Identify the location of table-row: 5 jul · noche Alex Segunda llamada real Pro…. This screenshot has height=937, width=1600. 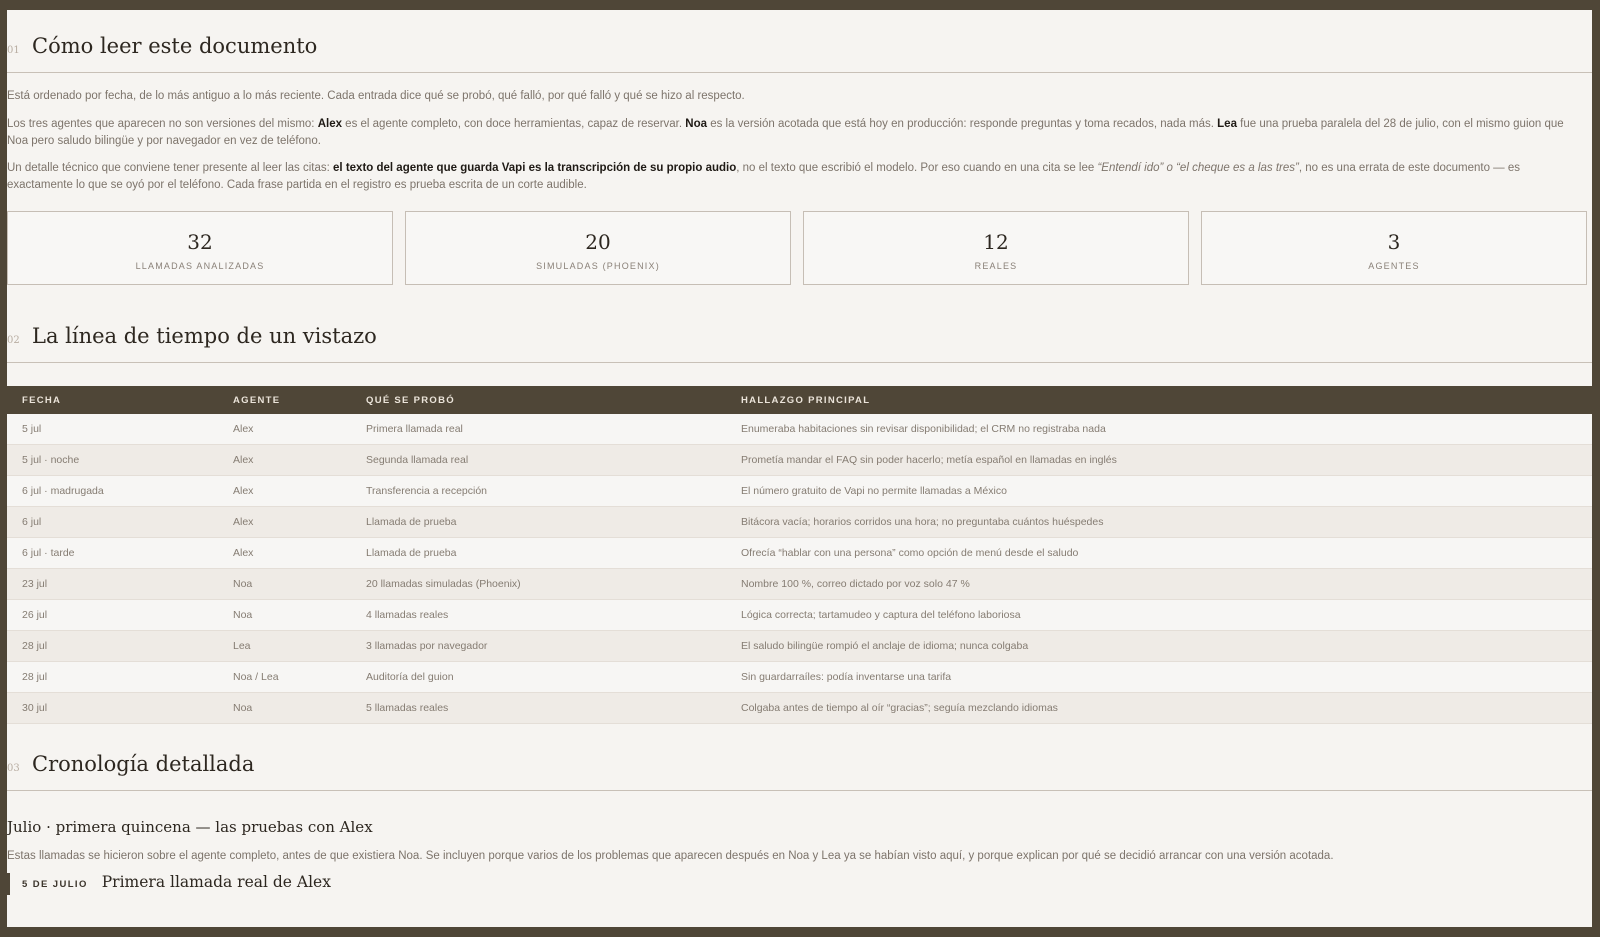
(799, 460).